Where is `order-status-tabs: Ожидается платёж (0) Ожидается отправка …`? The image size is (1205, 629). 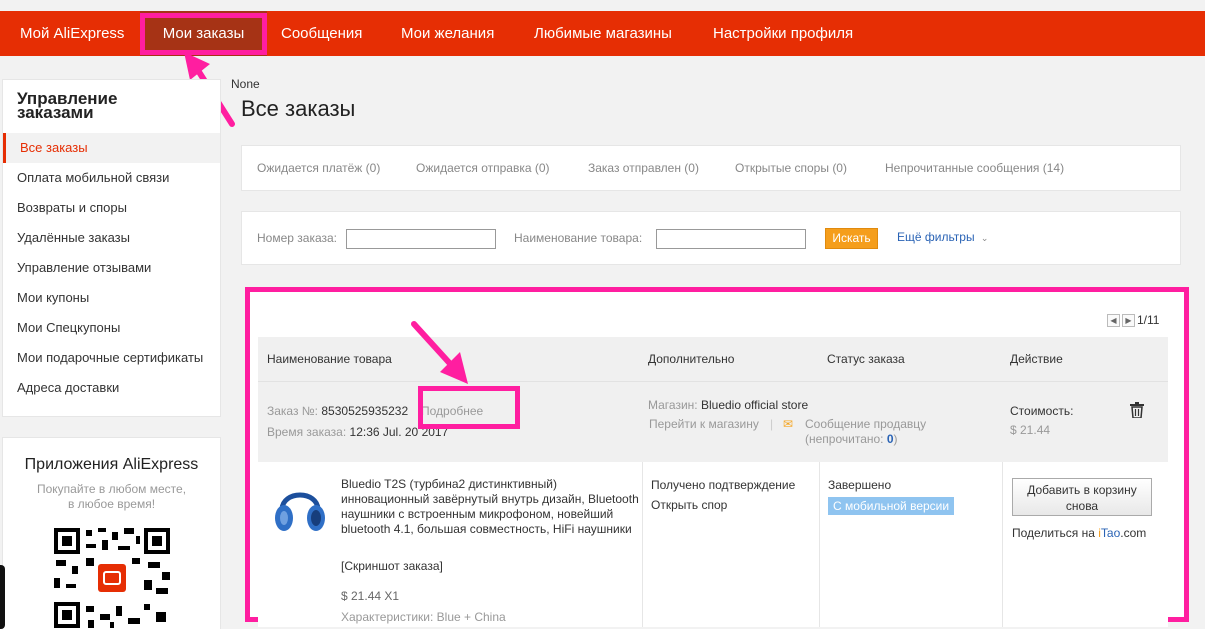
order-status-tabs: Ожидается платёж (0) Ожидается отправка … is located at coordinates (711, 168).